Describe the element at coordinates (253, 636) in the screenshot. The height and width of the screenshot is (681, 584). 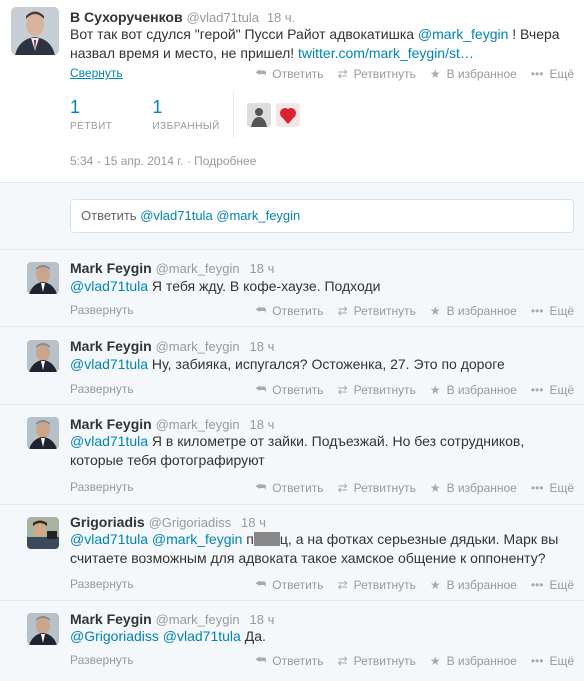
I see `tweet-text-part: Да.` at that location.